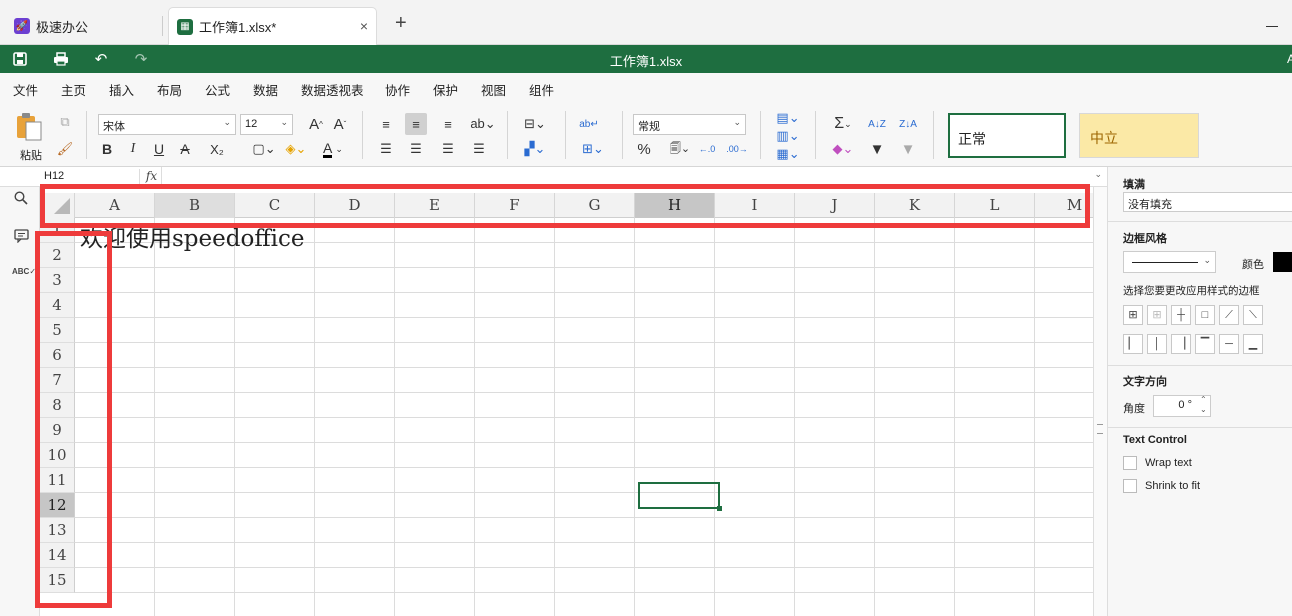  Describe the element at coordinates (1203, 405) in the screenshot. I see `angle-stepper-icon: ⌃ ⌄` at that location.